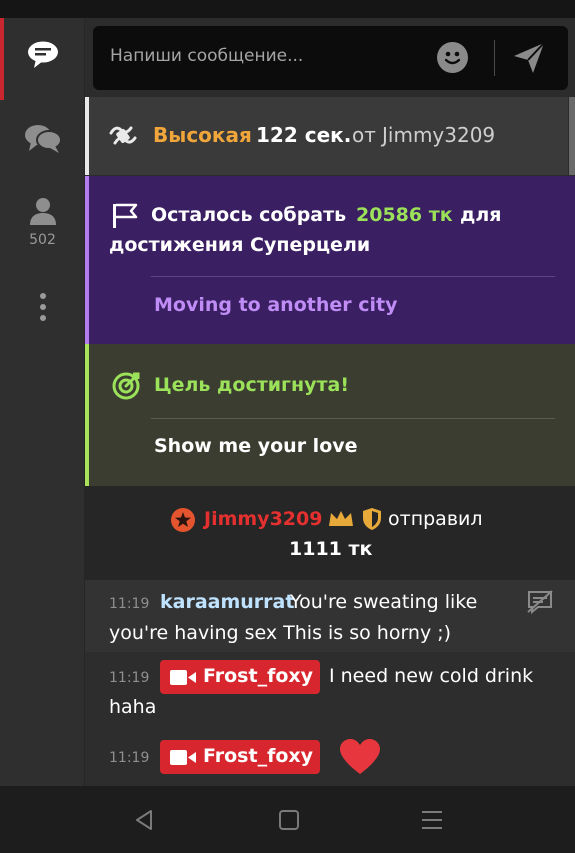  What do you see at coordinates (287, 9) in the screenshot?
I see `status-bar` at bounding box center [287, 9].